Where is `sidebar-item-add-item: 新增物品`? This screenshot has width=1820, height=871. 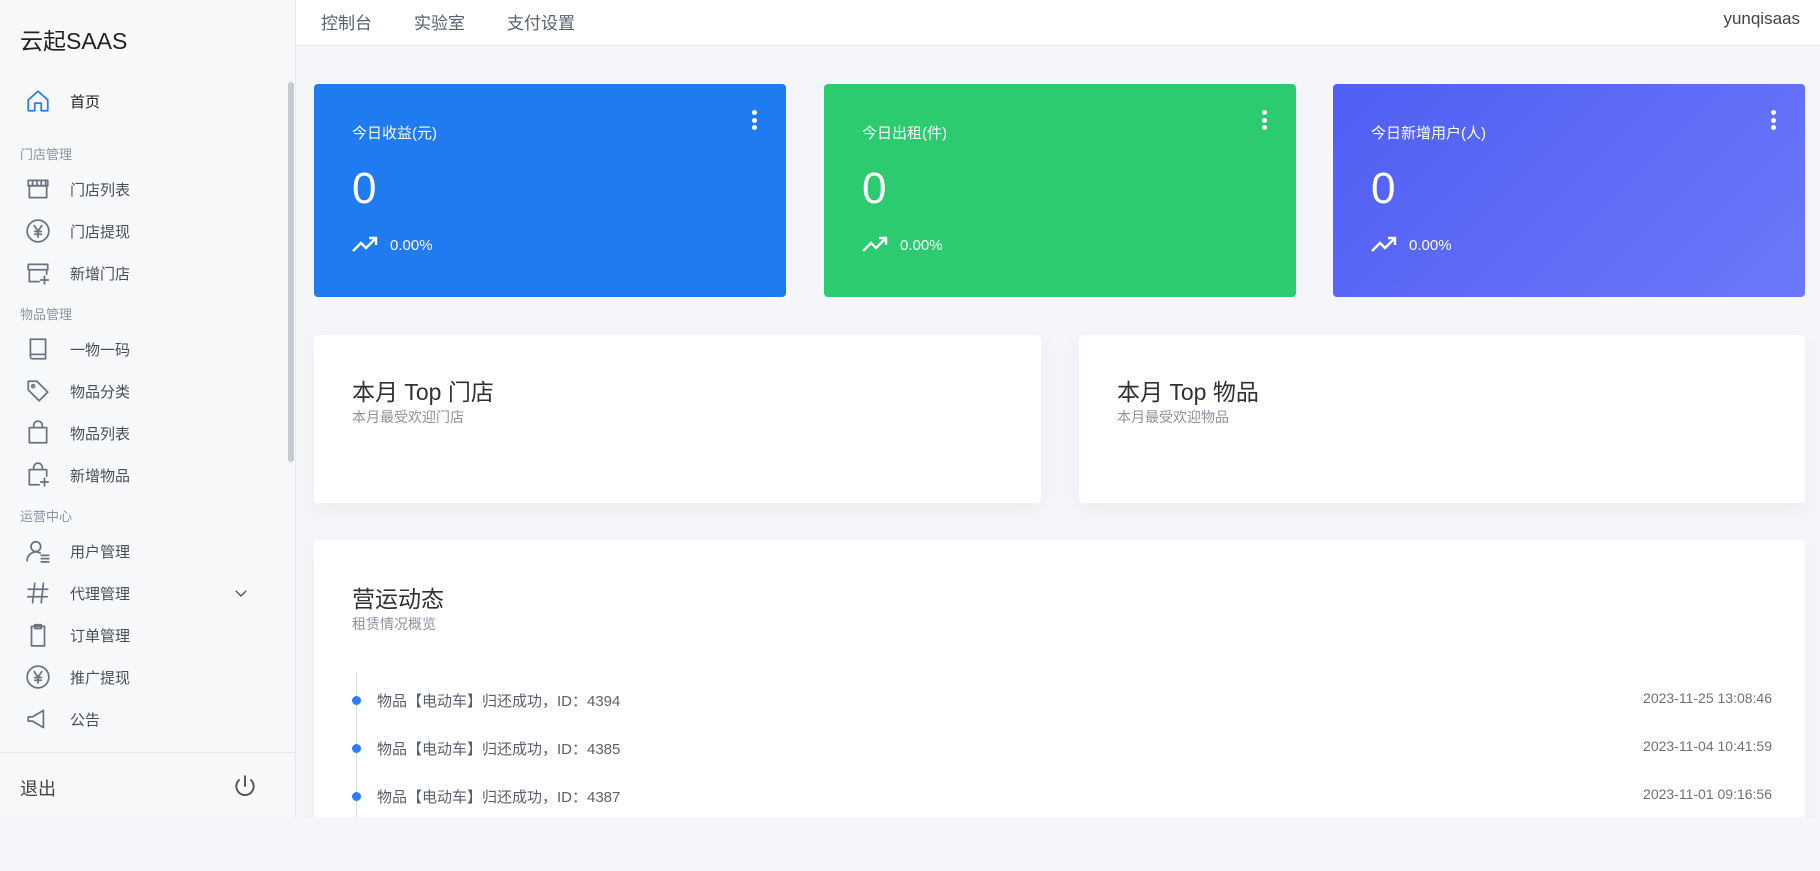 sidebar-item-add-item: 新增物品 is located at coordinates (142, 475).